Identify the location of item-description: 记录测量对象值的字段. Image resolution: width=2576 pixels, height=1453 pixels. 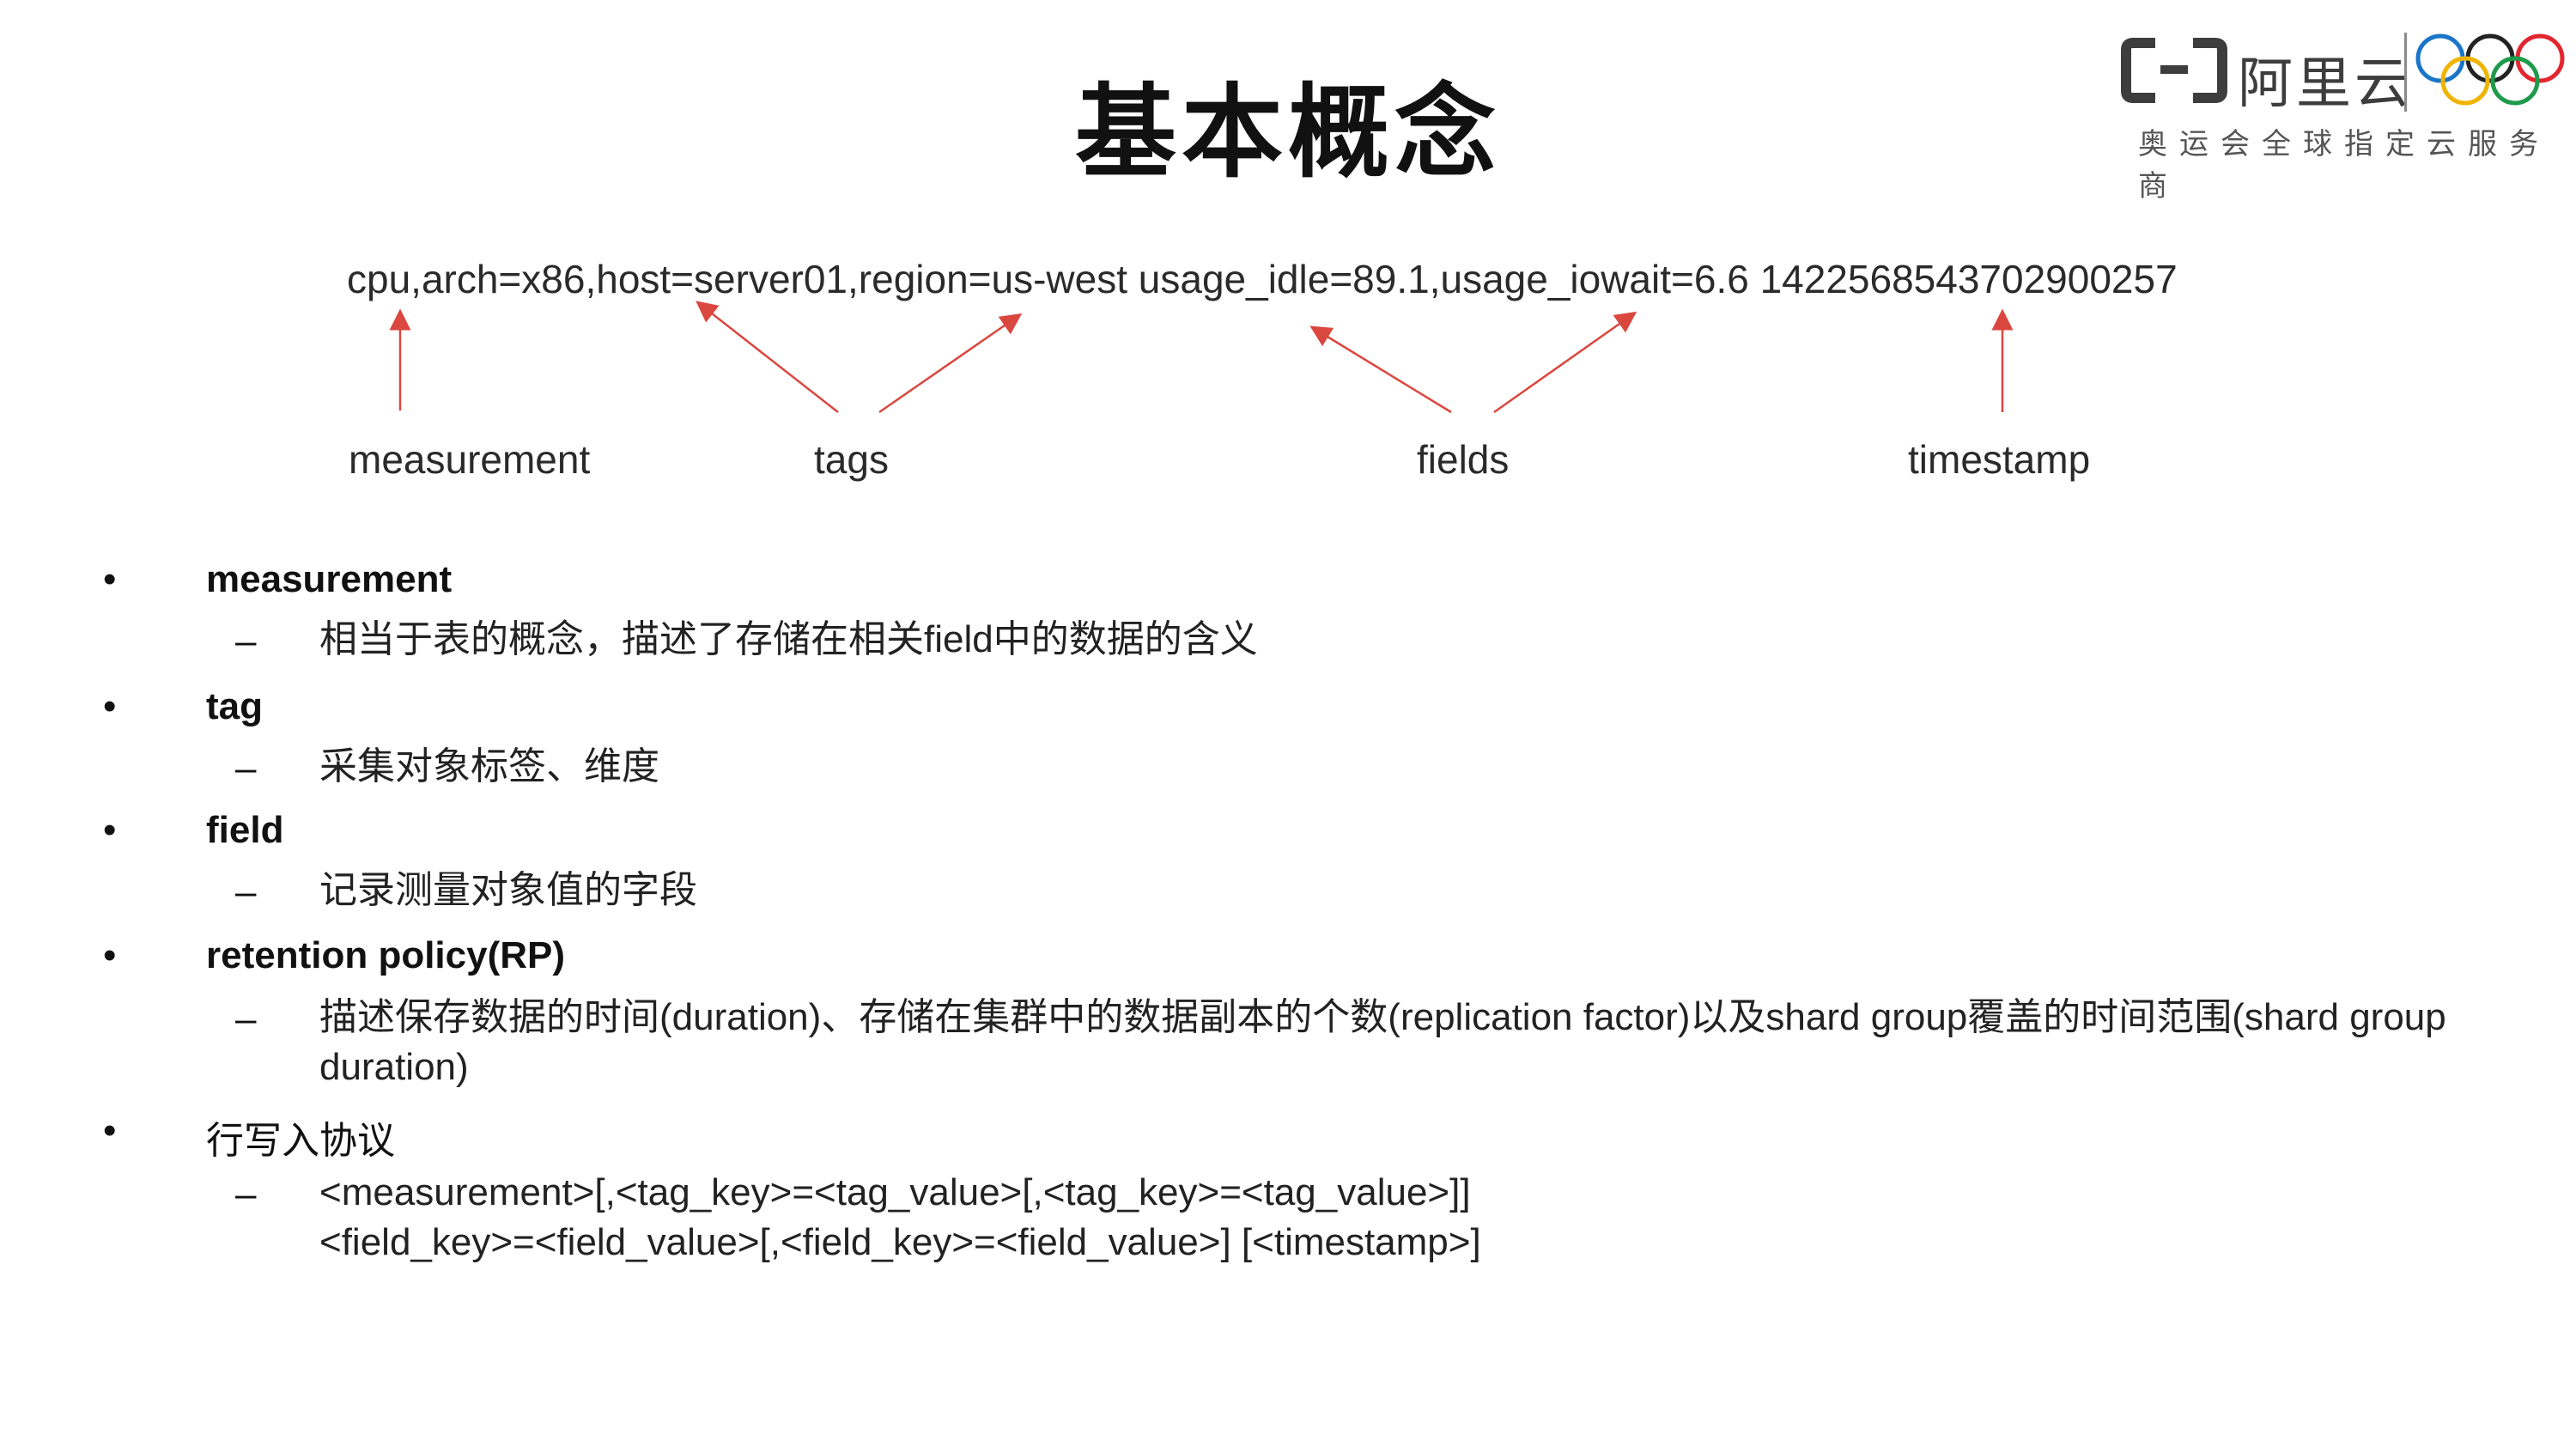
(508, 890).